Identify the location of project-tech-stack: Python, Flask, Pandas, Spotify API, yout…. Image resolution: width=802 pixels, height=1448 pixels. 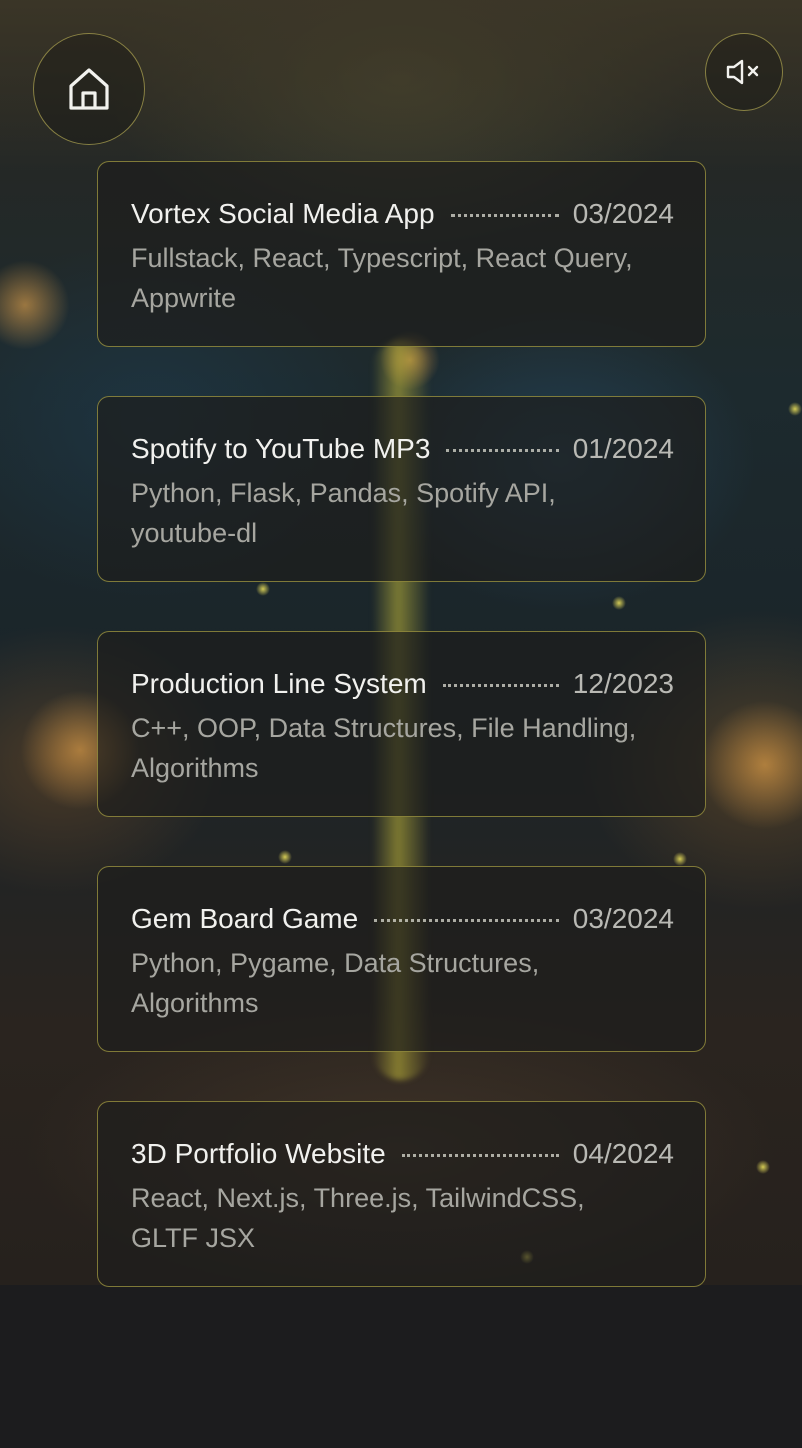
(343, 513).